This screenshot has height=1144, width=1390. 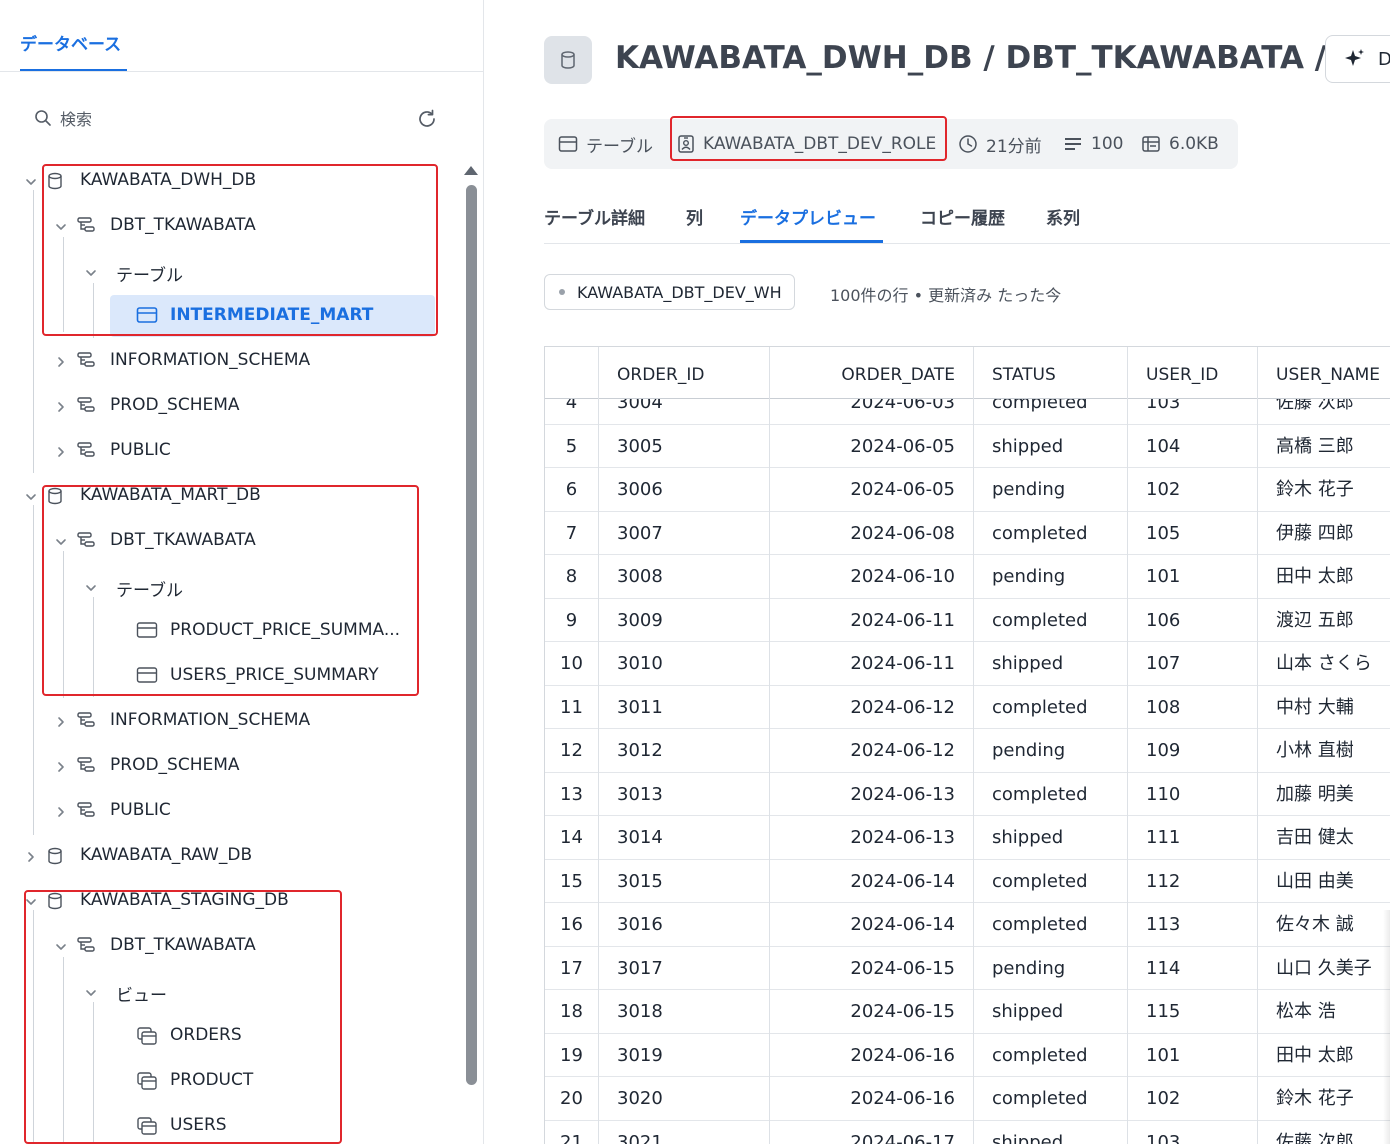 I want to click on sidebar-scrollbar, so click(x=471, y=635).